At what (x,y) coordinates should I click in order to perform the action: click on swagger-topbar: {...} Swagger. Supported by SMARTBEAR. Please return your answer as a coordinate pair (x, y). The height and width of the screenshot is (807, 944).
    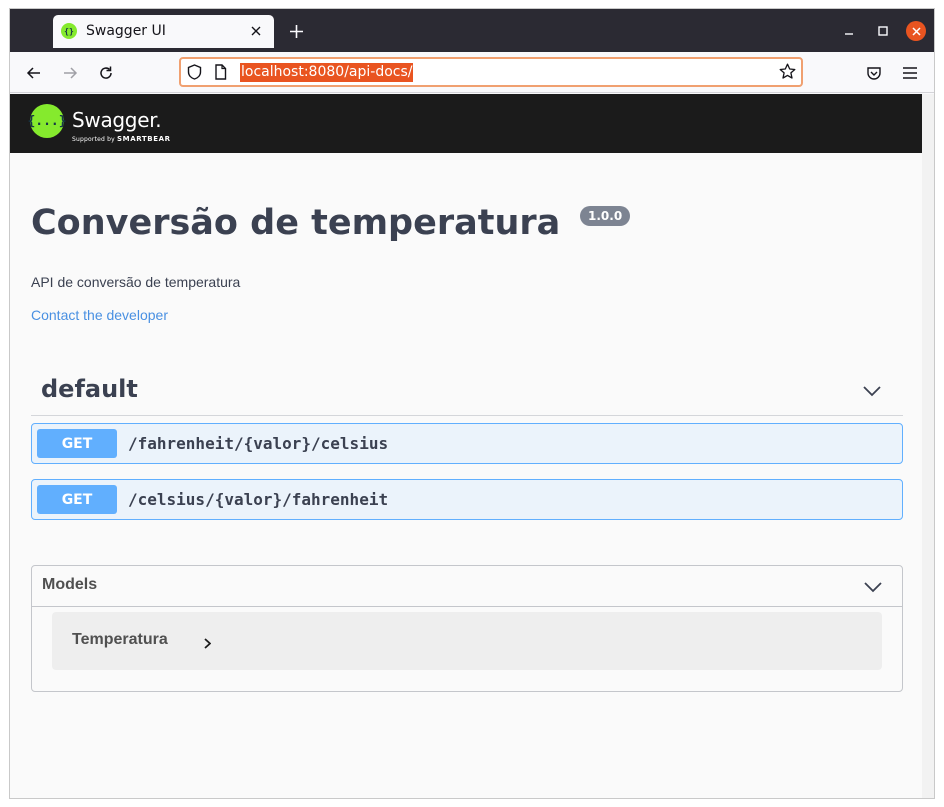
    Looking at the image, I should click on (466, 123).